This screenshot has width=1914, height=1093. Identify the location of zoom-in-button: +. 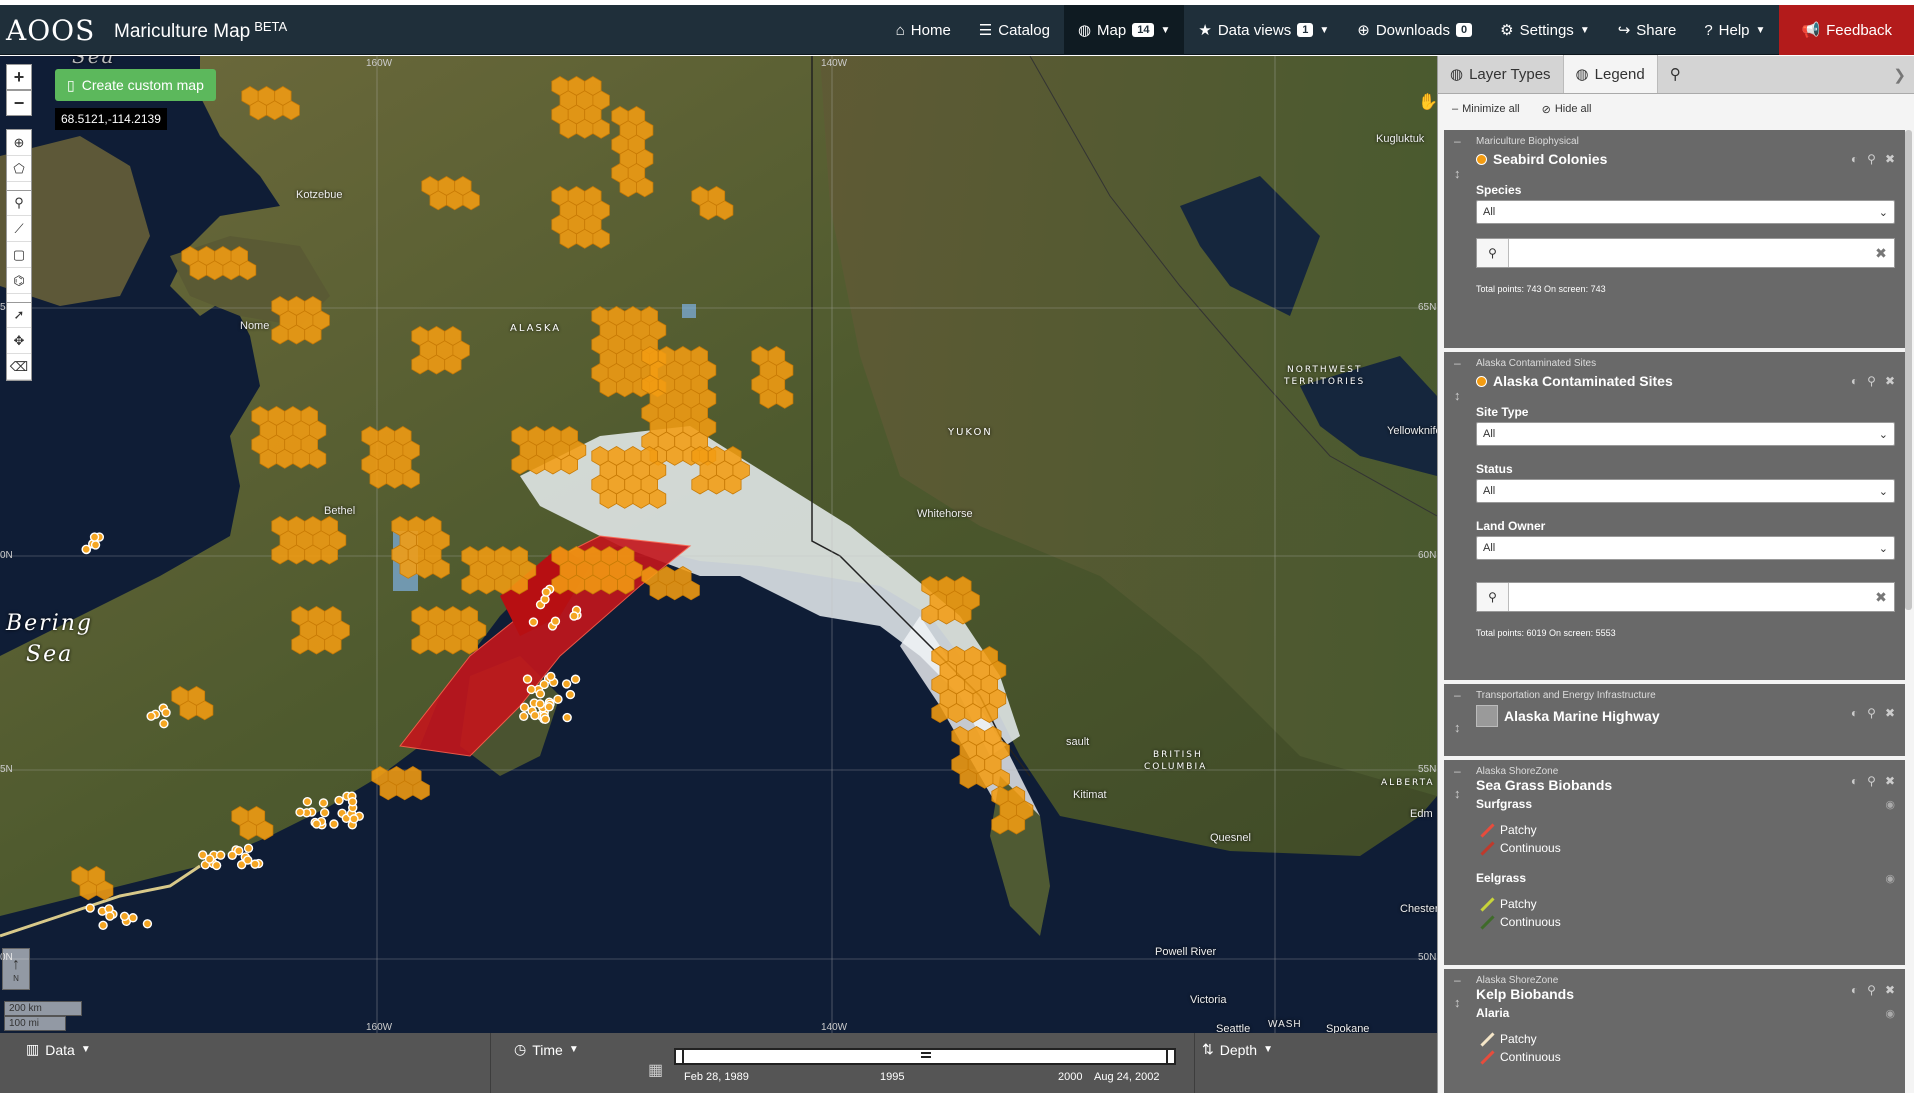
(19, 77).